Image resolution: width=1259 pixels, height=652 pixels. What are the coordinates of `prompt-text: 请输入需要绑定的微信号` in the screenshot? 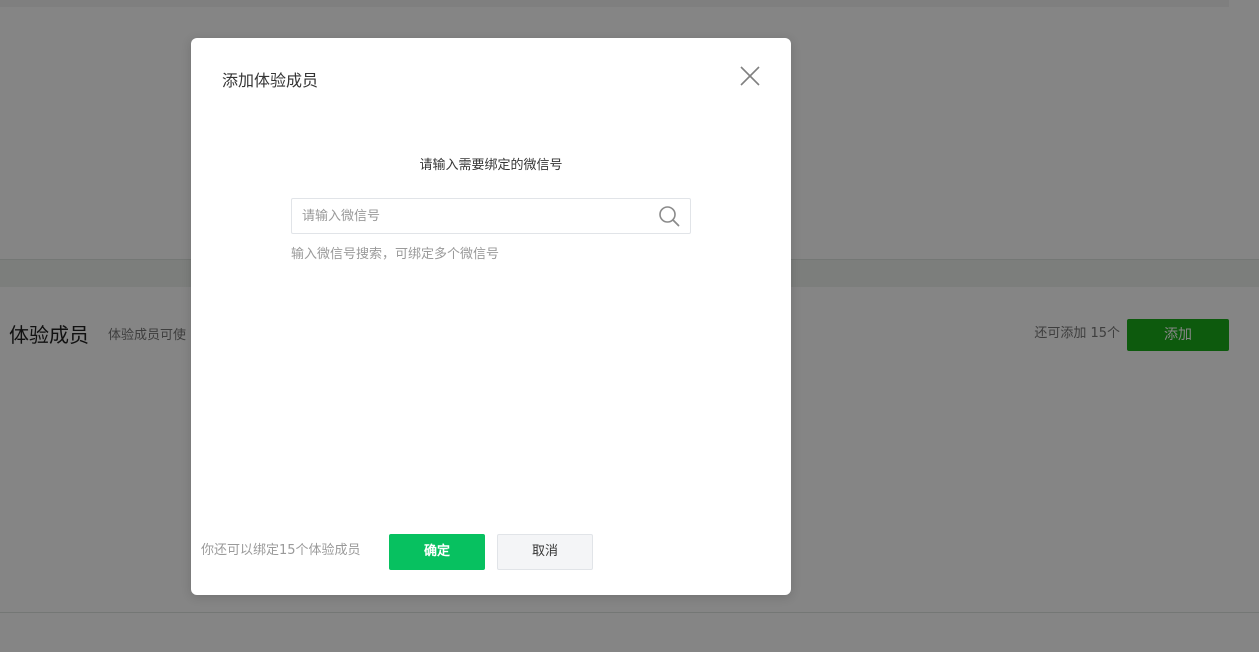 It's located at (491, 165).